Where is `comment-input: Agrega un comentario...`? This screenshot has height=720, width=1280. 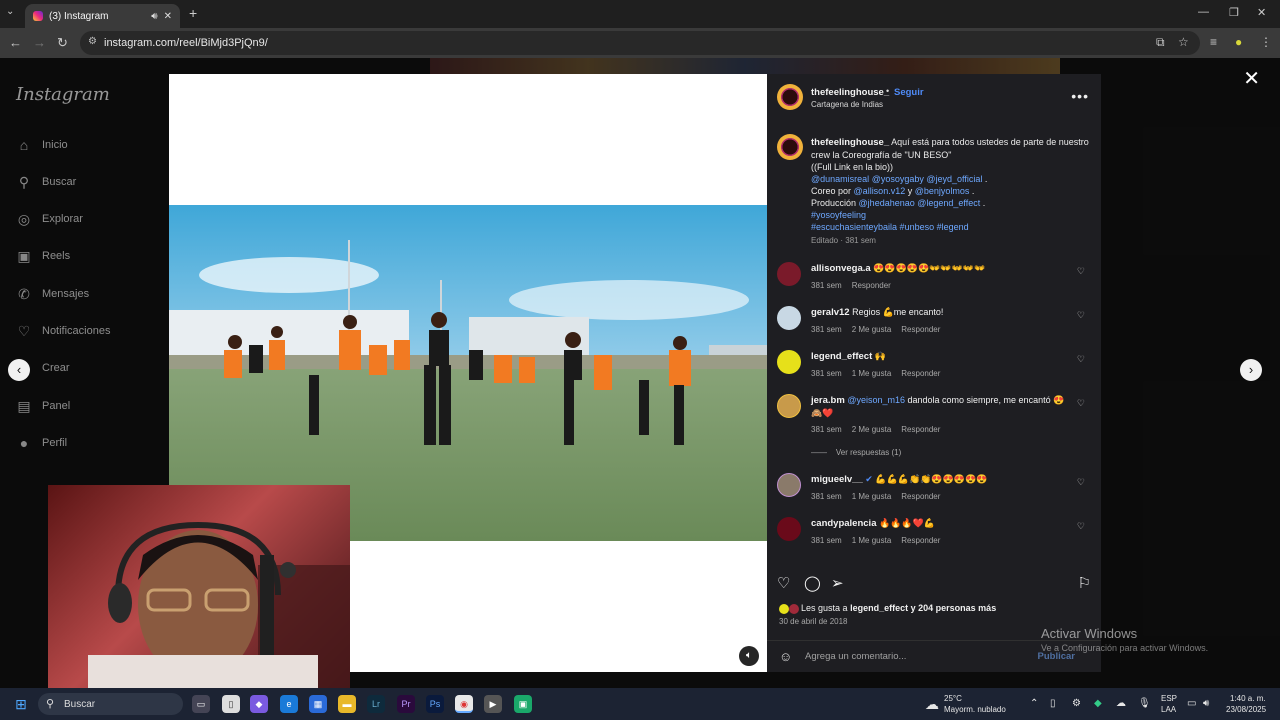
comment-input: Agrega un comentario... is located at coordinates (855, 656).